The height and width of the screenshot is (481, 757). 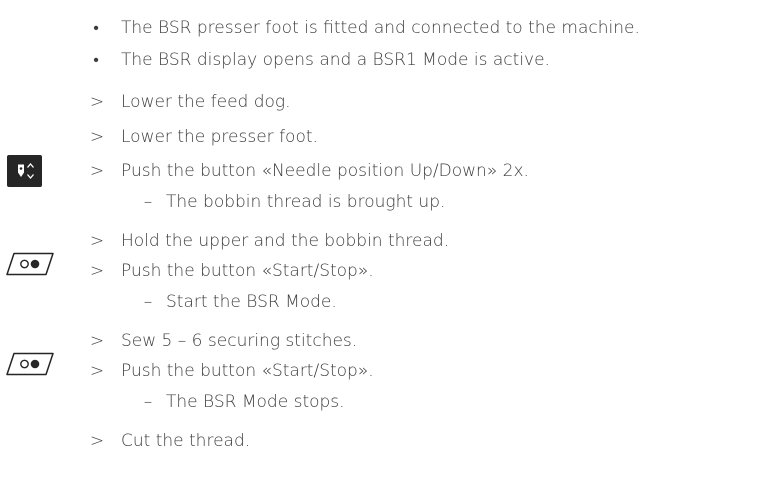 I want to click on step-text: Hold the upper and the bobbin thread., so click(x=285, y=241).